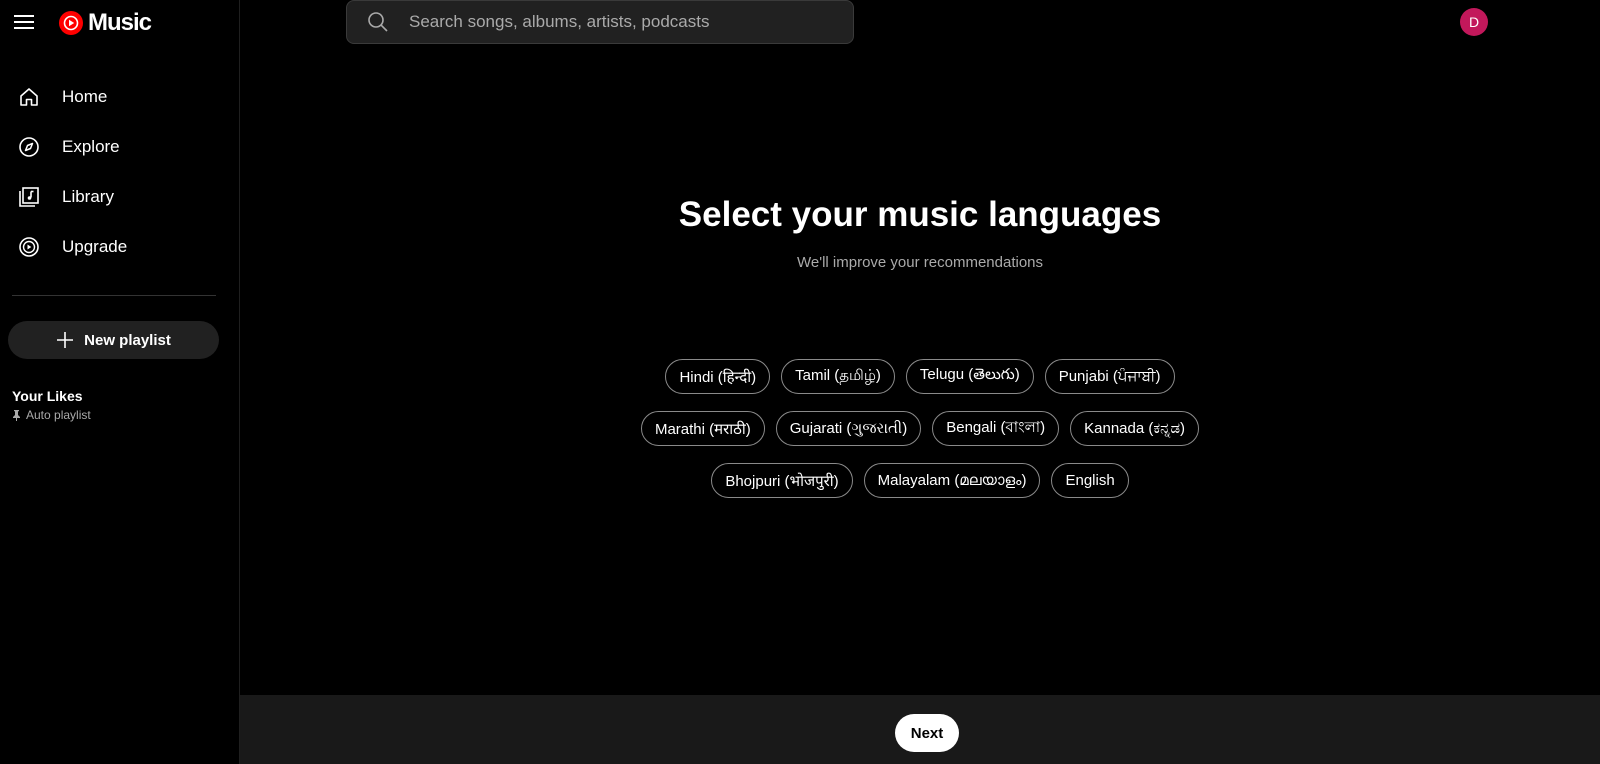 This screenshot has width=1600, height=764. What do you see at coordinates (848, 428) in the screenshot?
I see `language-chip-gujarati: Gujarati (ગુજરાતી)` at bounding box center [848, 428].